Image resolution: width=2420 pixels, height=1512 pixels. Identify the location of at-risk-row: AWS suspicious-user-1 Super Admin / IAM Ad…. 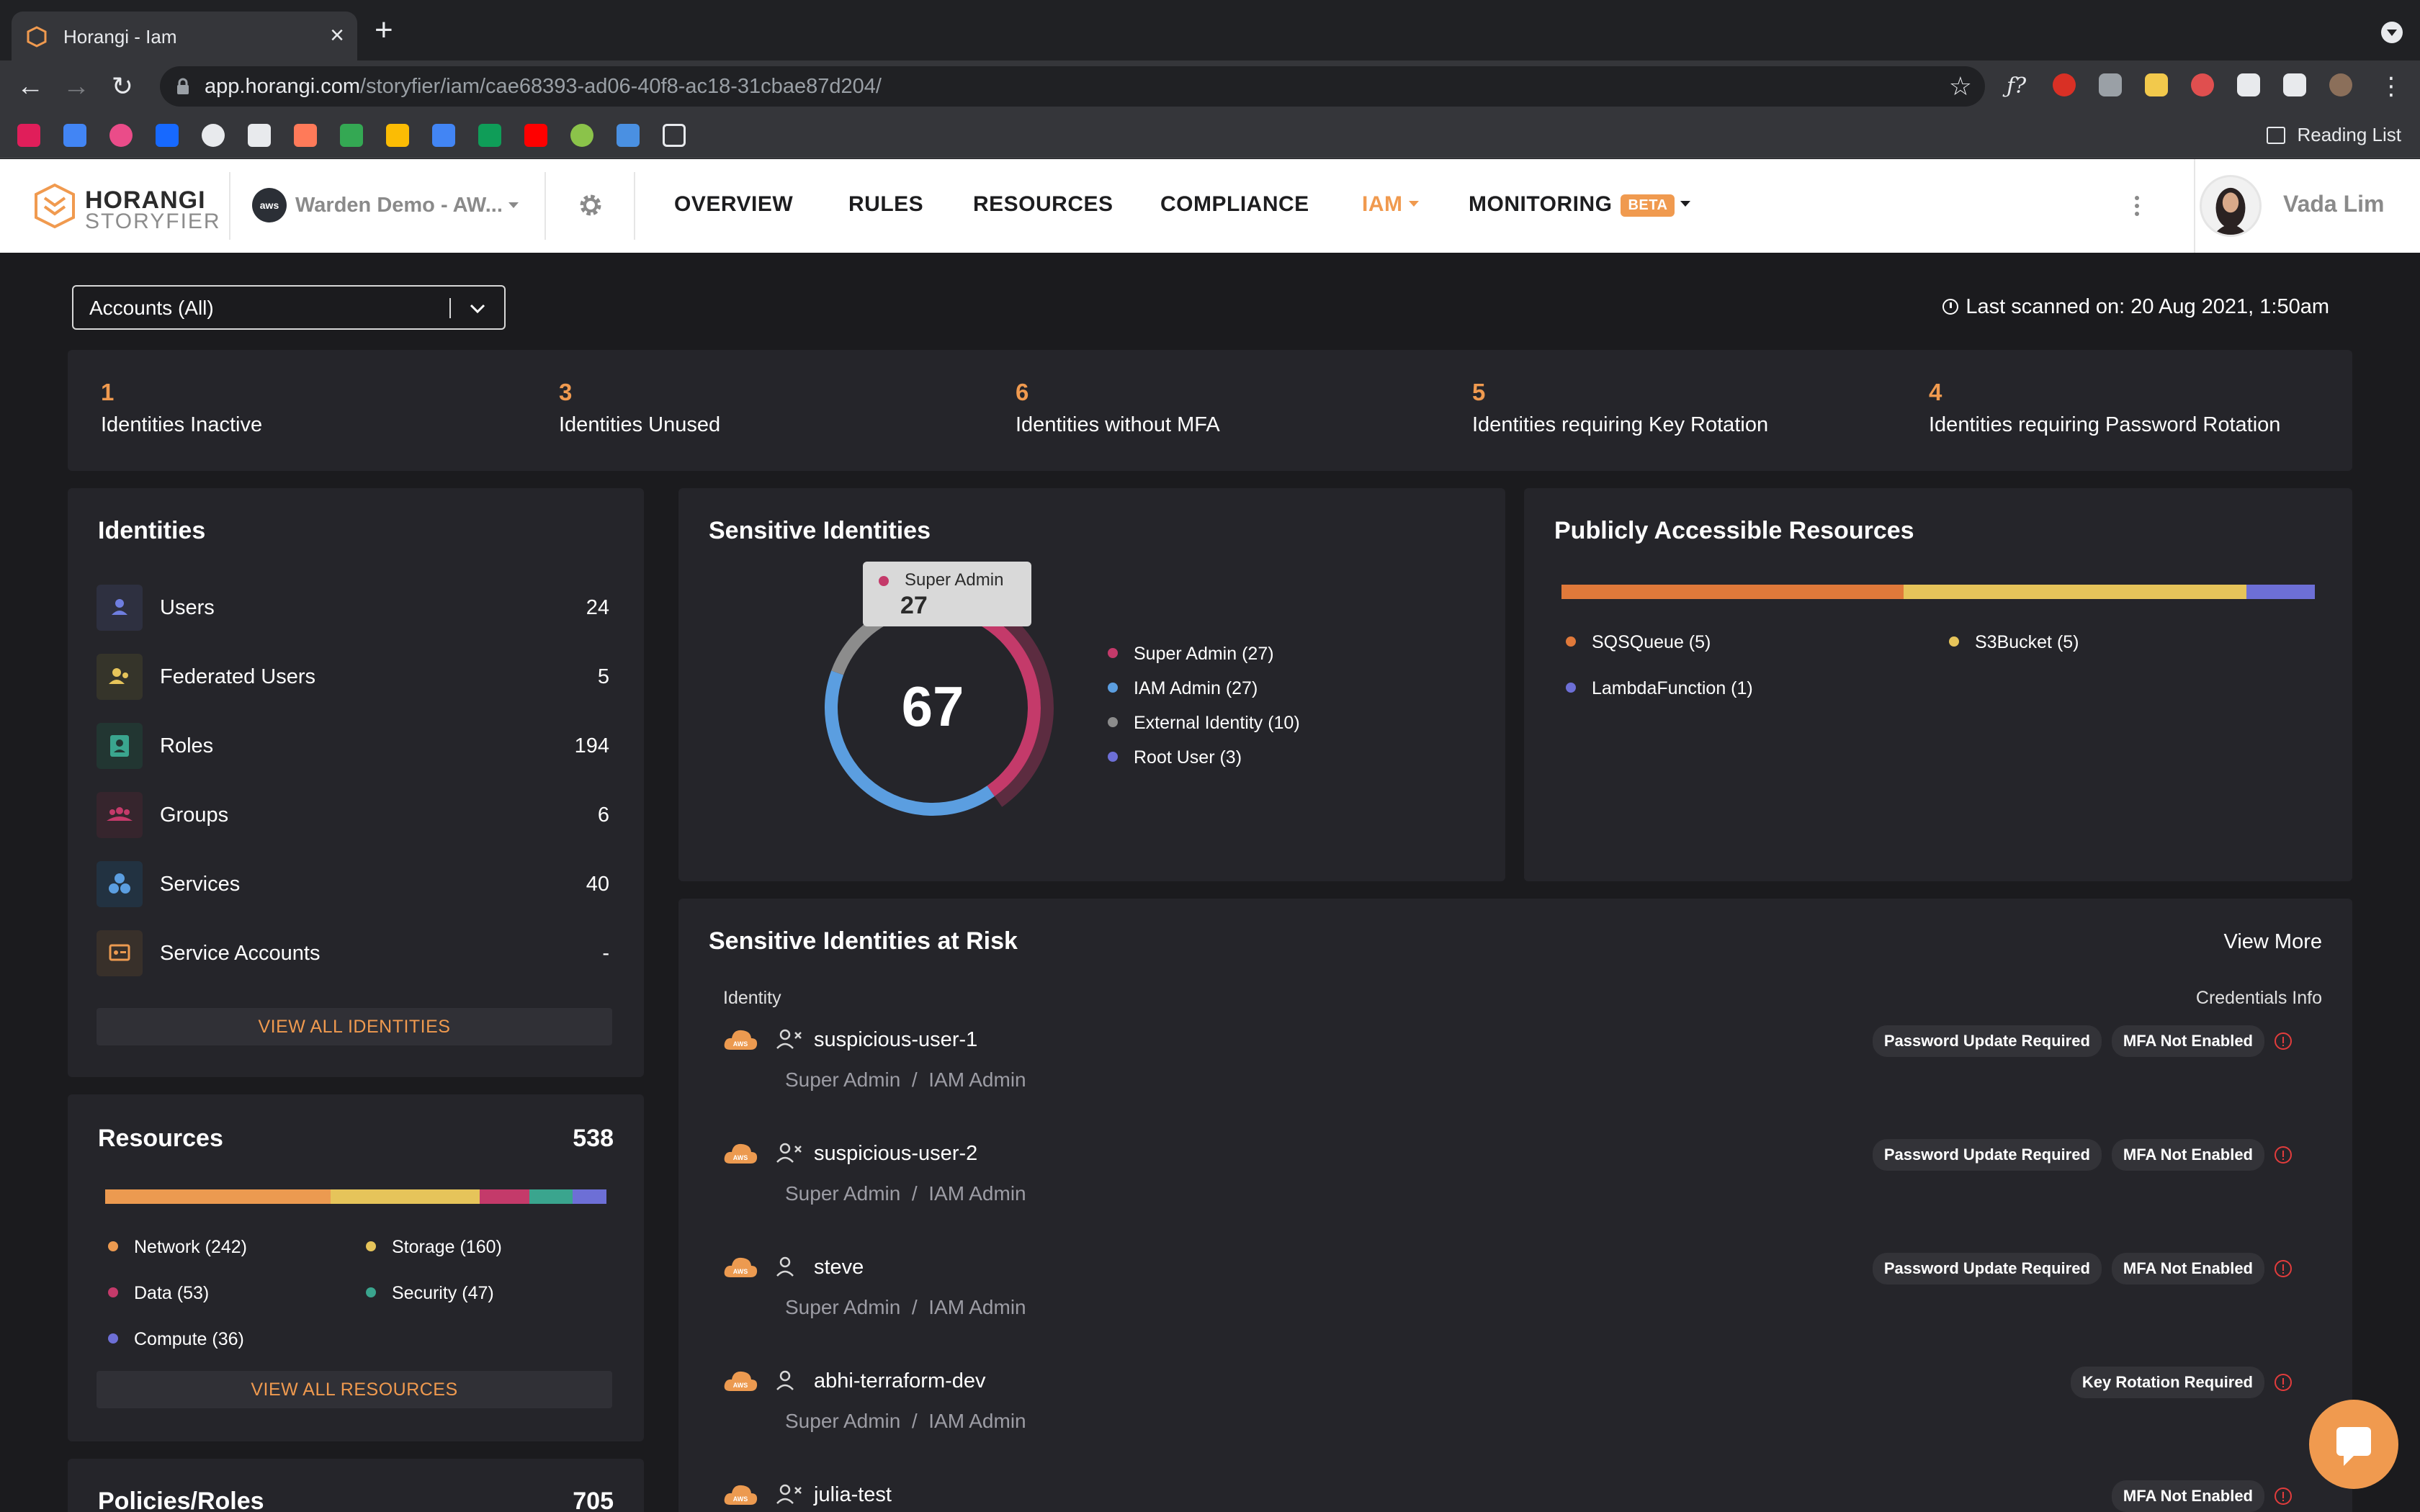
(1507, 1075).